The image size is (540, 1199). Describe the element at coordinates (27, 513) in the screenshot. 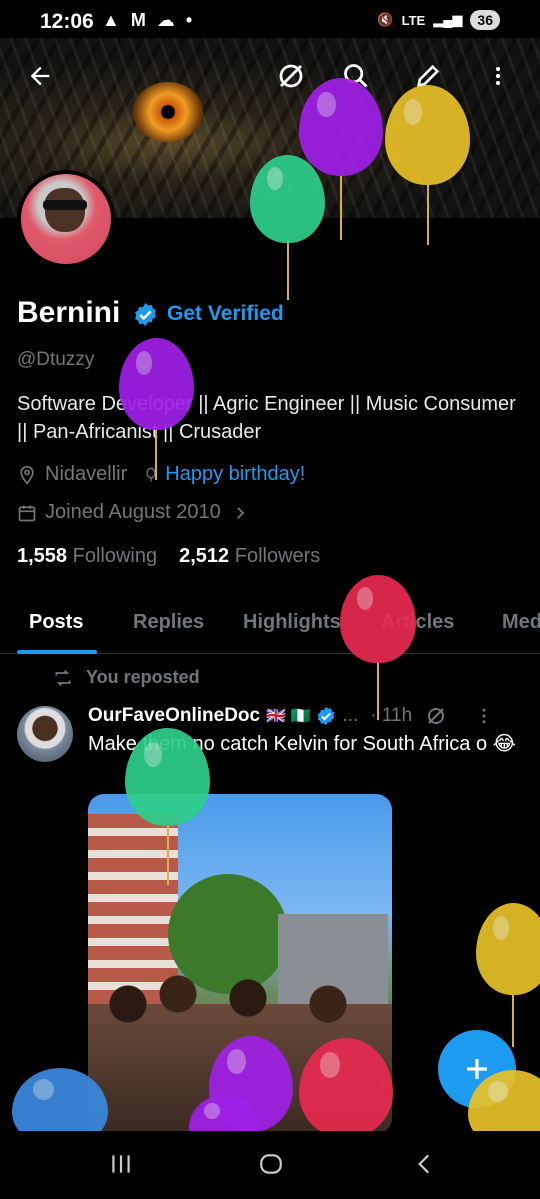

I see `calendar-icon` at that location.